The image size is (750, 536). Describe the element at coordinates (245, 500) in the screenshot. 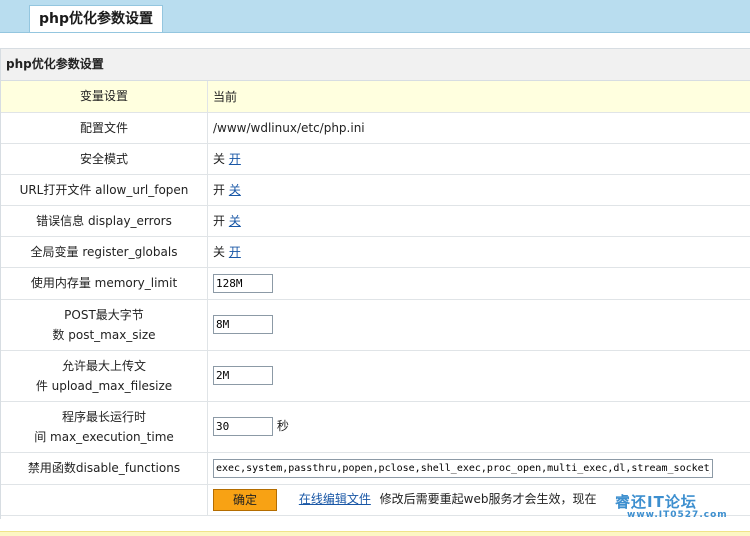

I see `confirm-button: 确定` at that location.